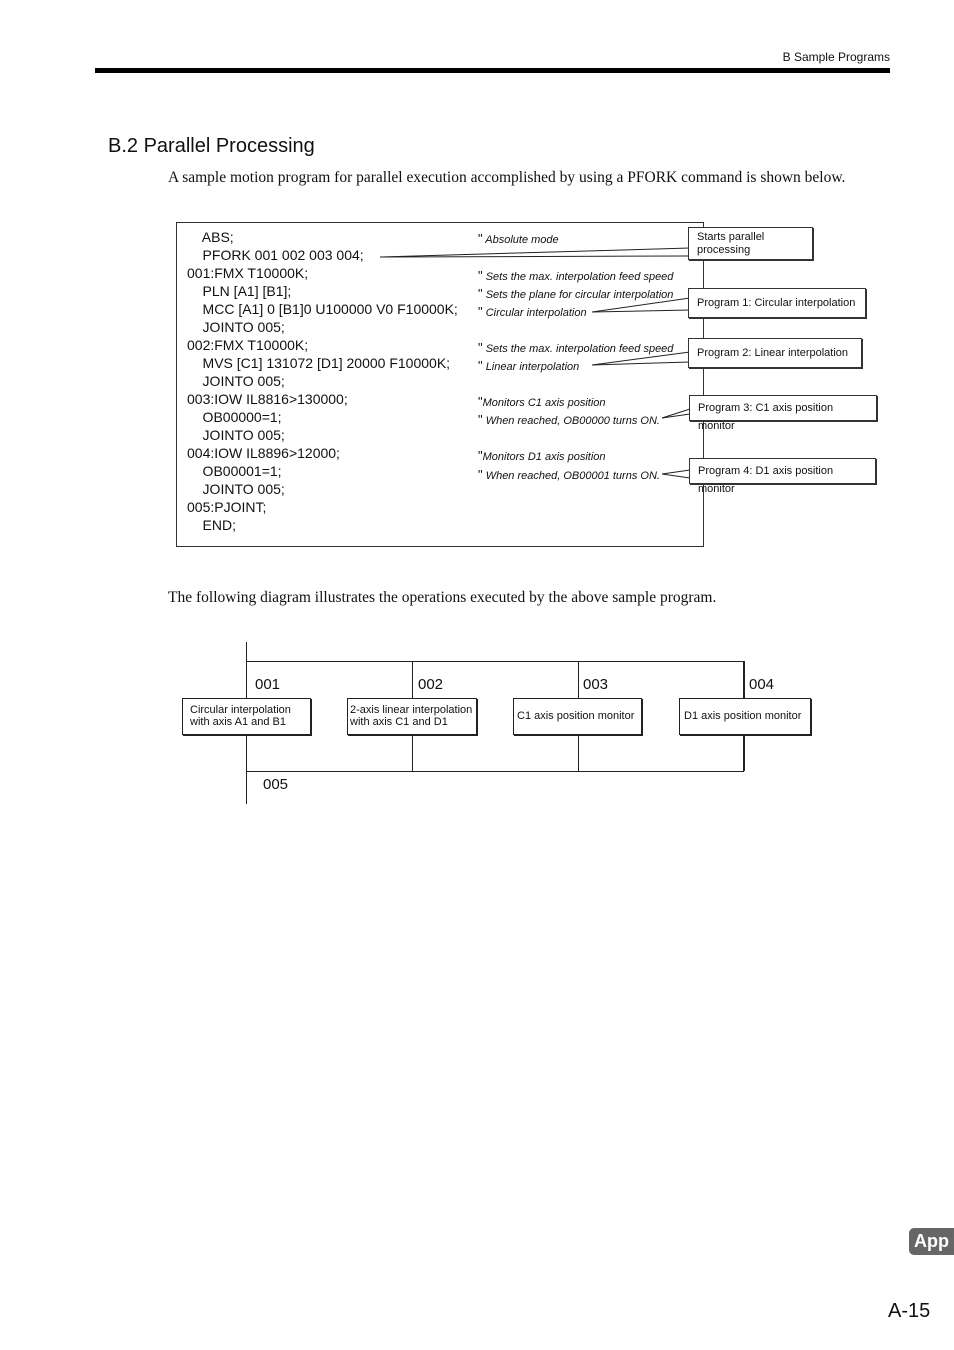  What do you see at coordinates (276, 784) in the screenshot?
I see `join-id-005: 005` at bounding box center [276, 784].